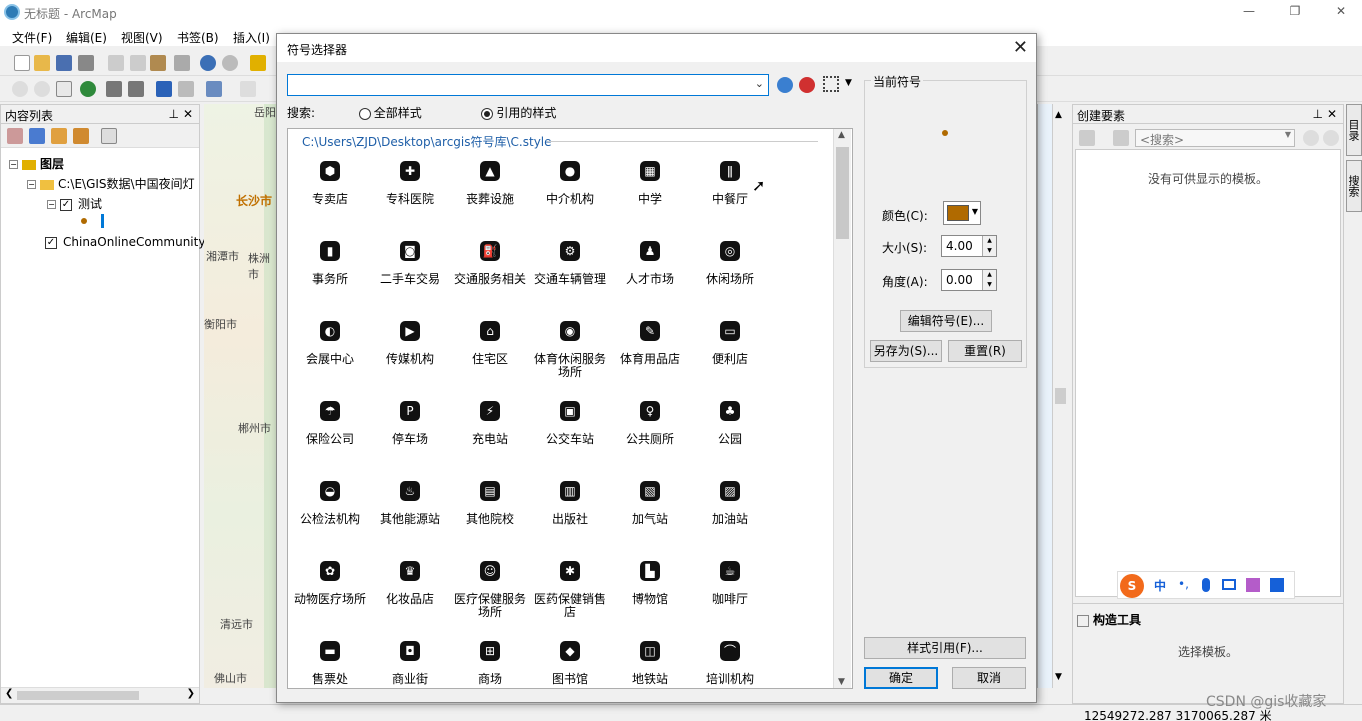 The image size is (1362, 721). What do you see at coordinates (42, 89) in the screenshot?
I see `zoom-out-icon` at bounding box center [42, 89].